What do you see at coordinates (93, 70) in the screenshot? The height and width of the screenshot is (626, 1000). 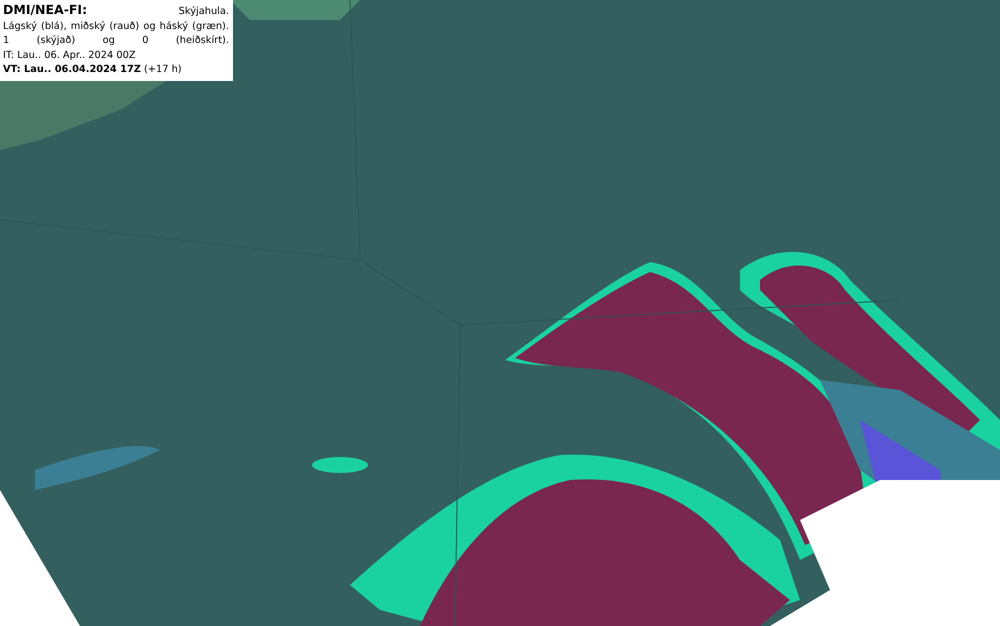 I see `valid-time: VT: Lau.. 06.04.2024 17Z (+17 h)` at bounding box center [93, 70].